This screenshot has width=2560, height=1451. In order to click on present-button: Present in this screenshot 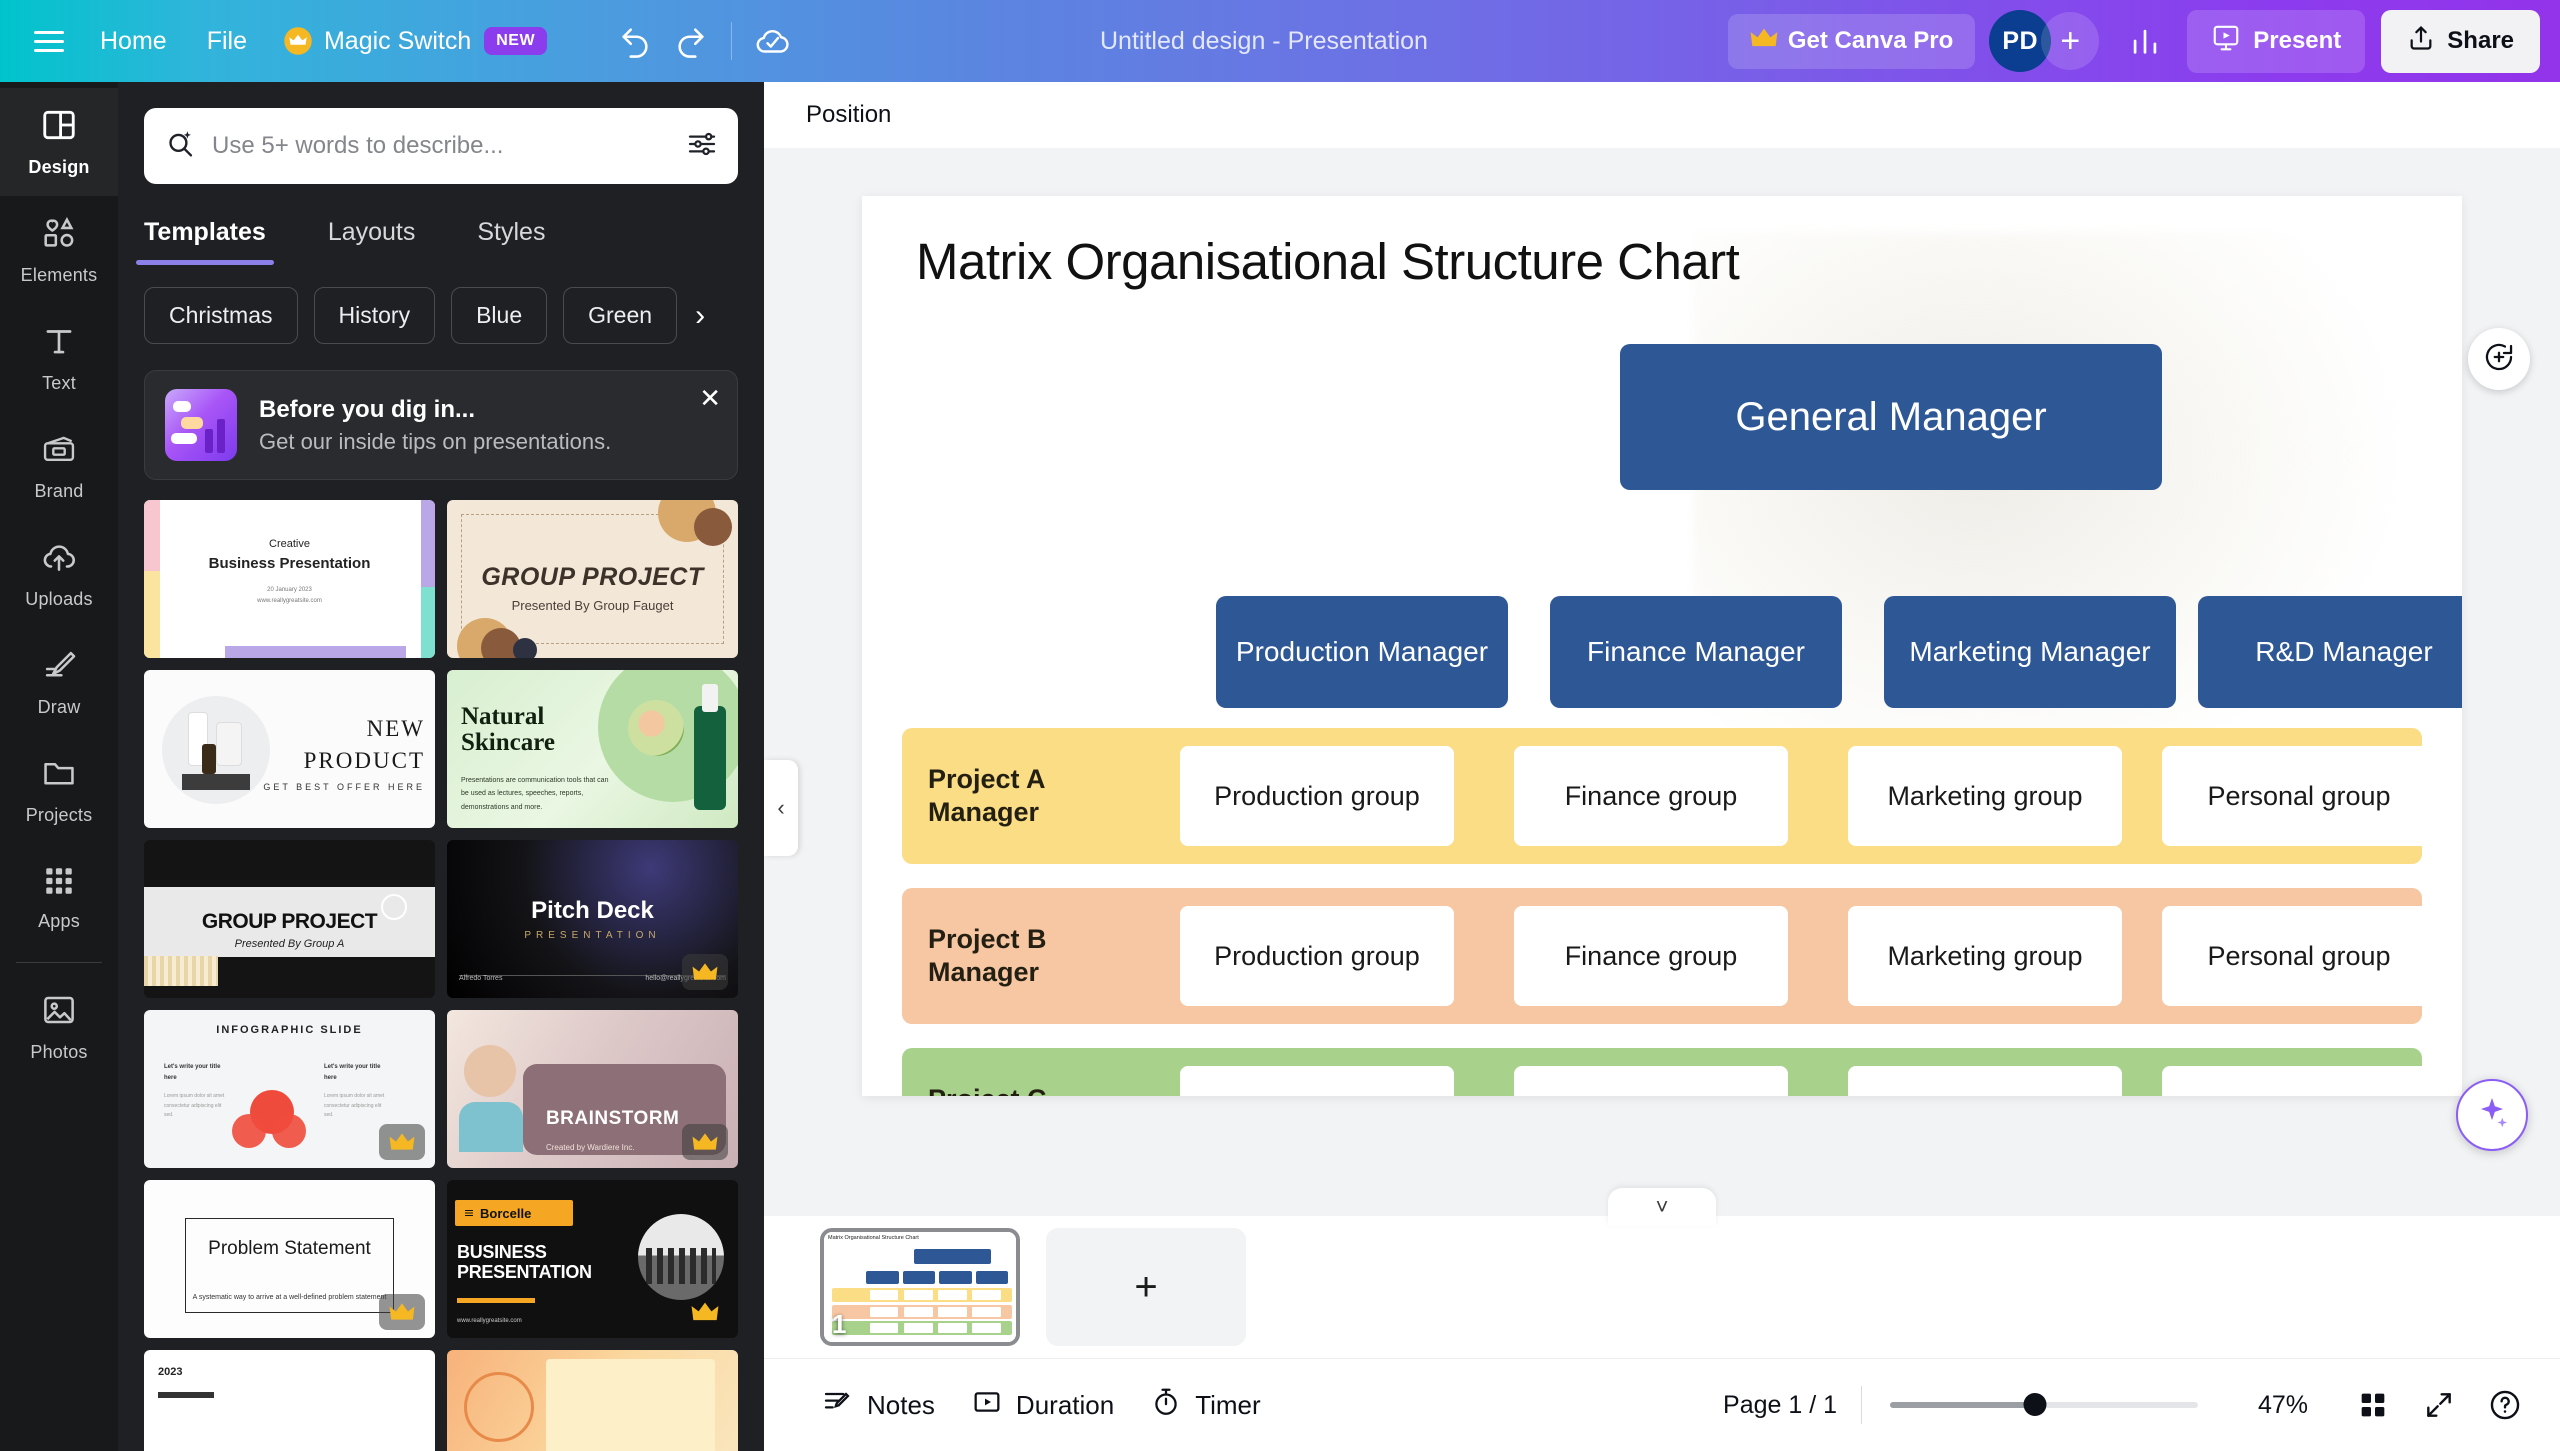, I will do `click(2276, 41)`.